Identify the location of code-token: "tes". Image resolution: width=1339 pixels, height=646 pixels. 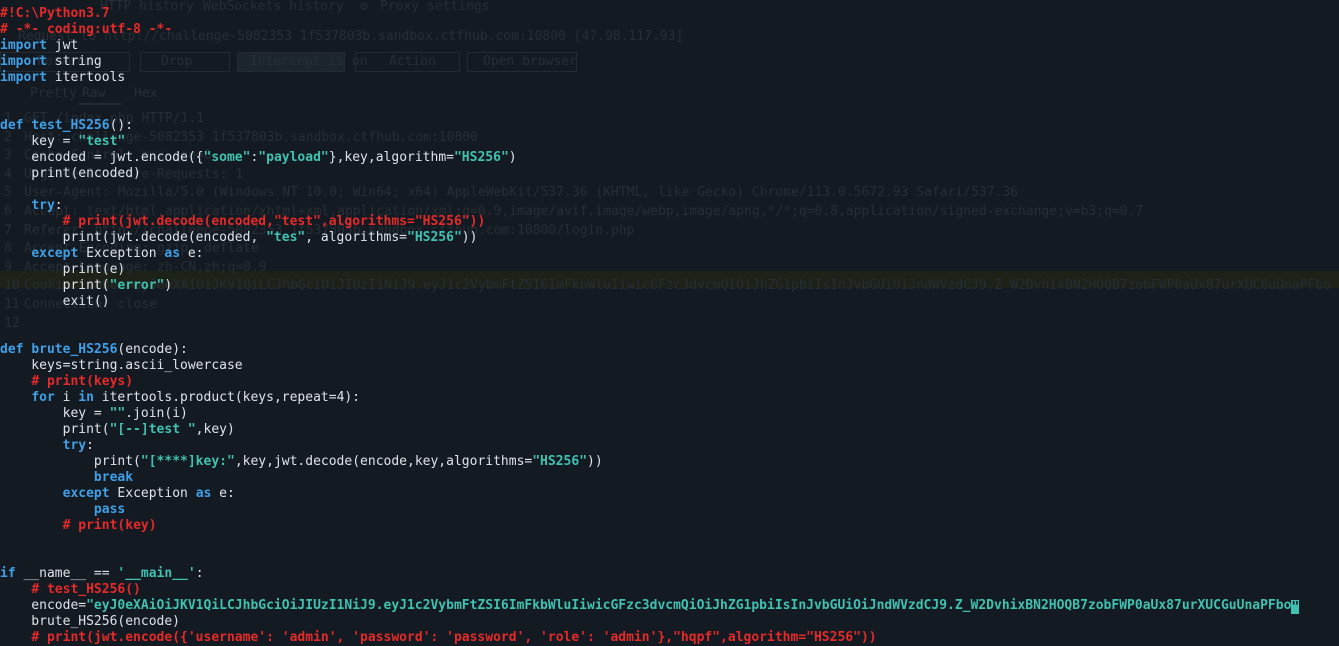
(286, 237).